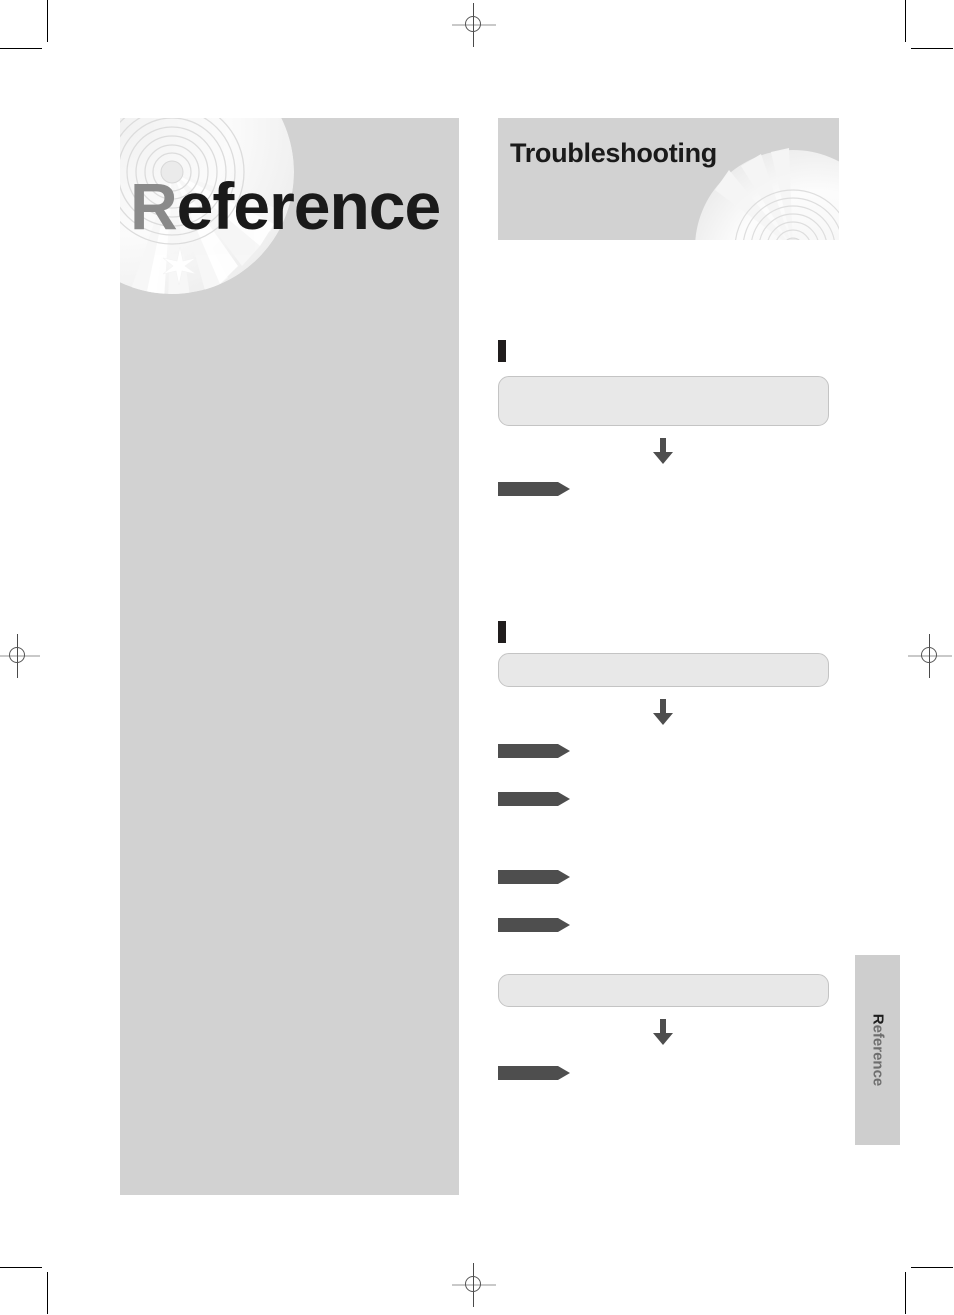  What do you see at coordinates (668, 179) in the screenshot?
I see `troubleshooting-banner: Troubleshooting` at bounding box center [668, 179].